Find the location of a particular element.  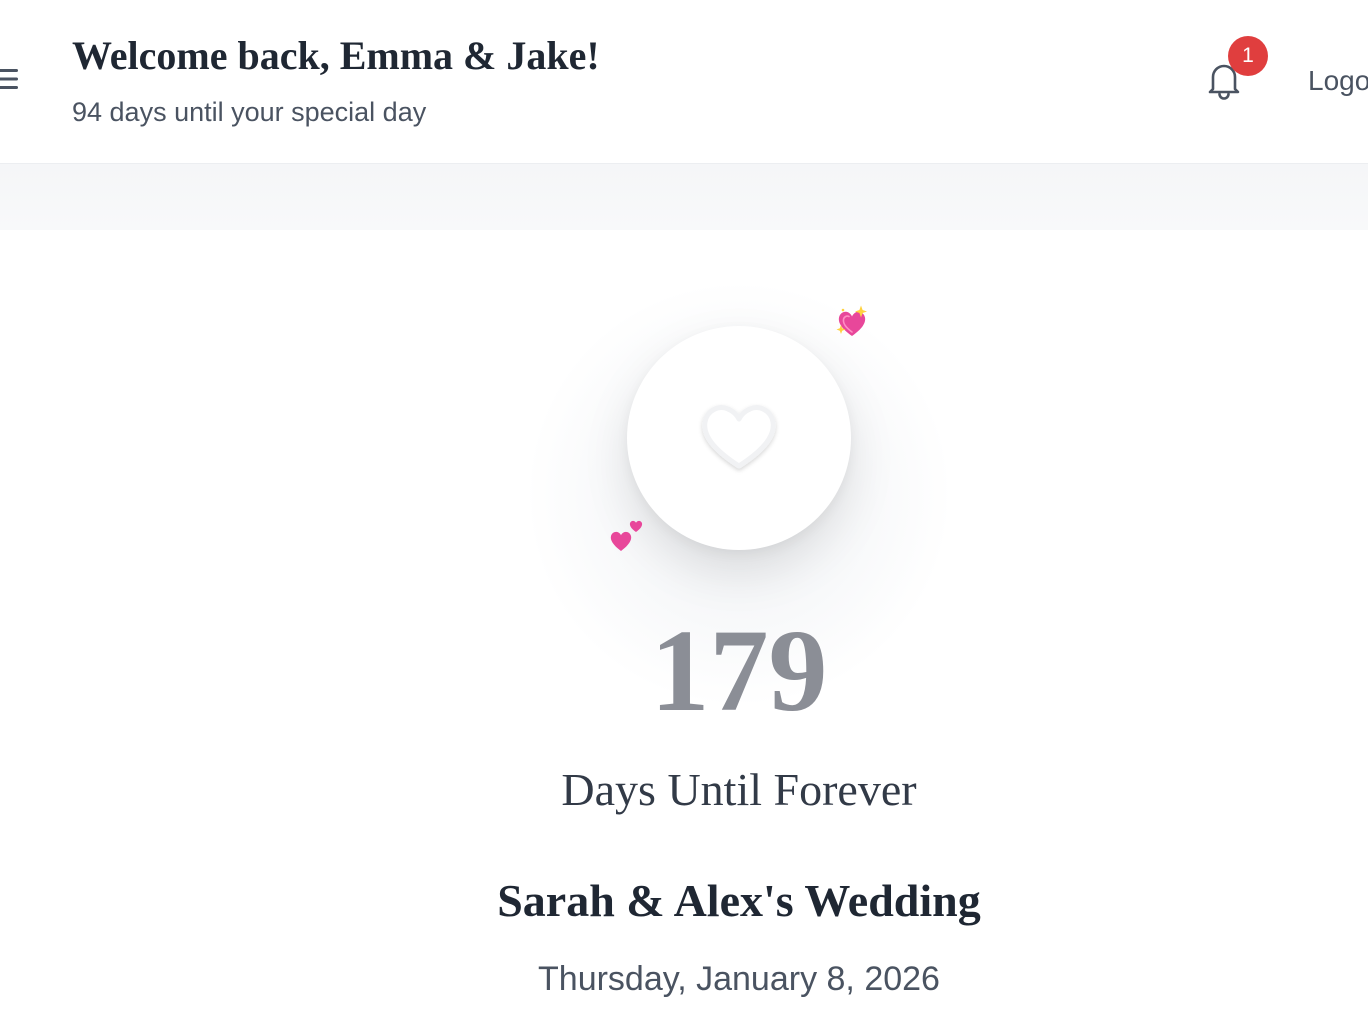

welcome-title: Welcome back, Emma & Jake! is located at coordinates (336, 55).